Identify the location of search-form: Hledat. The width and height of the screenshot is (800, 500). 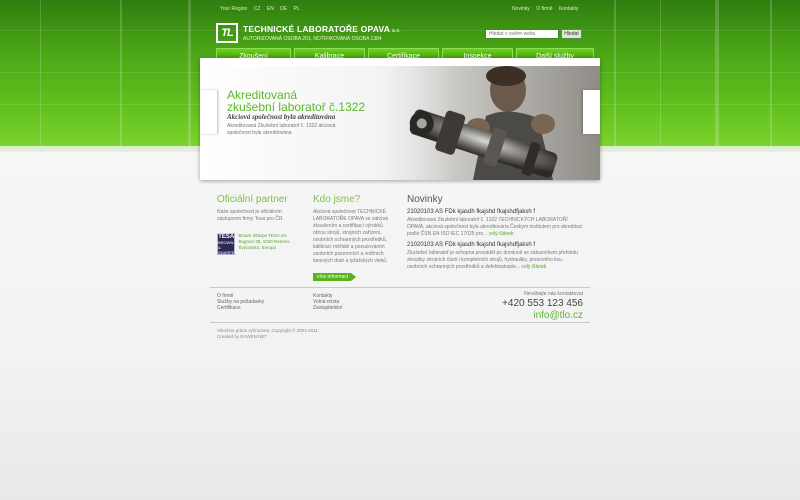
(533, 34).